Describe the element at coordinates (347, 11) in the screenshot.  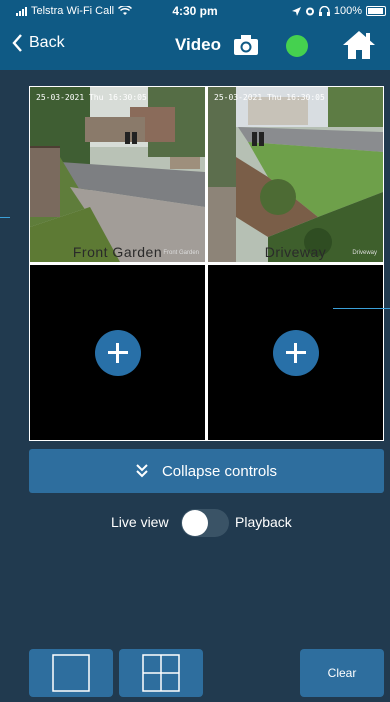
I see `battery-percent: 100%` at that location.